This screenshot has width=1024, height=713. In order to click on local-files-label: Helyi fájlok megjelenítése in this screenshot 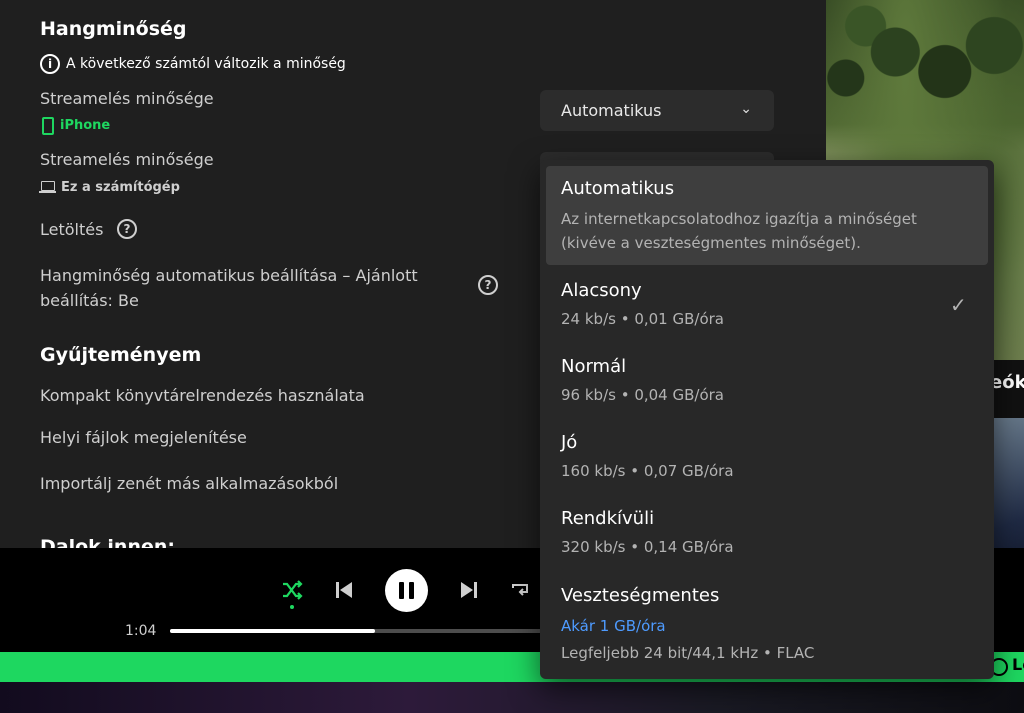, I will do `click(143, 437)`.